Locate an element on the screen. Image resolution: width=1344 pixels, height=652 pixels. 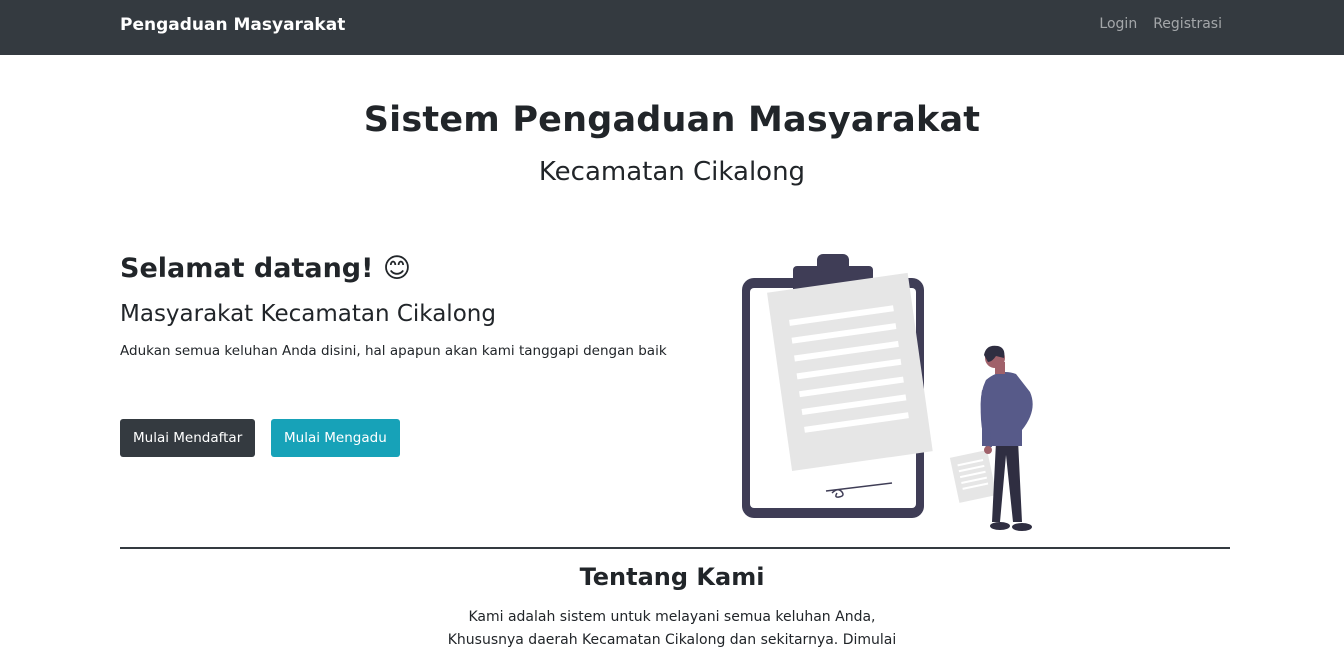
navbar: Pengaduan Masyarakat Login Registrasi is located at coordinates (672, 27).